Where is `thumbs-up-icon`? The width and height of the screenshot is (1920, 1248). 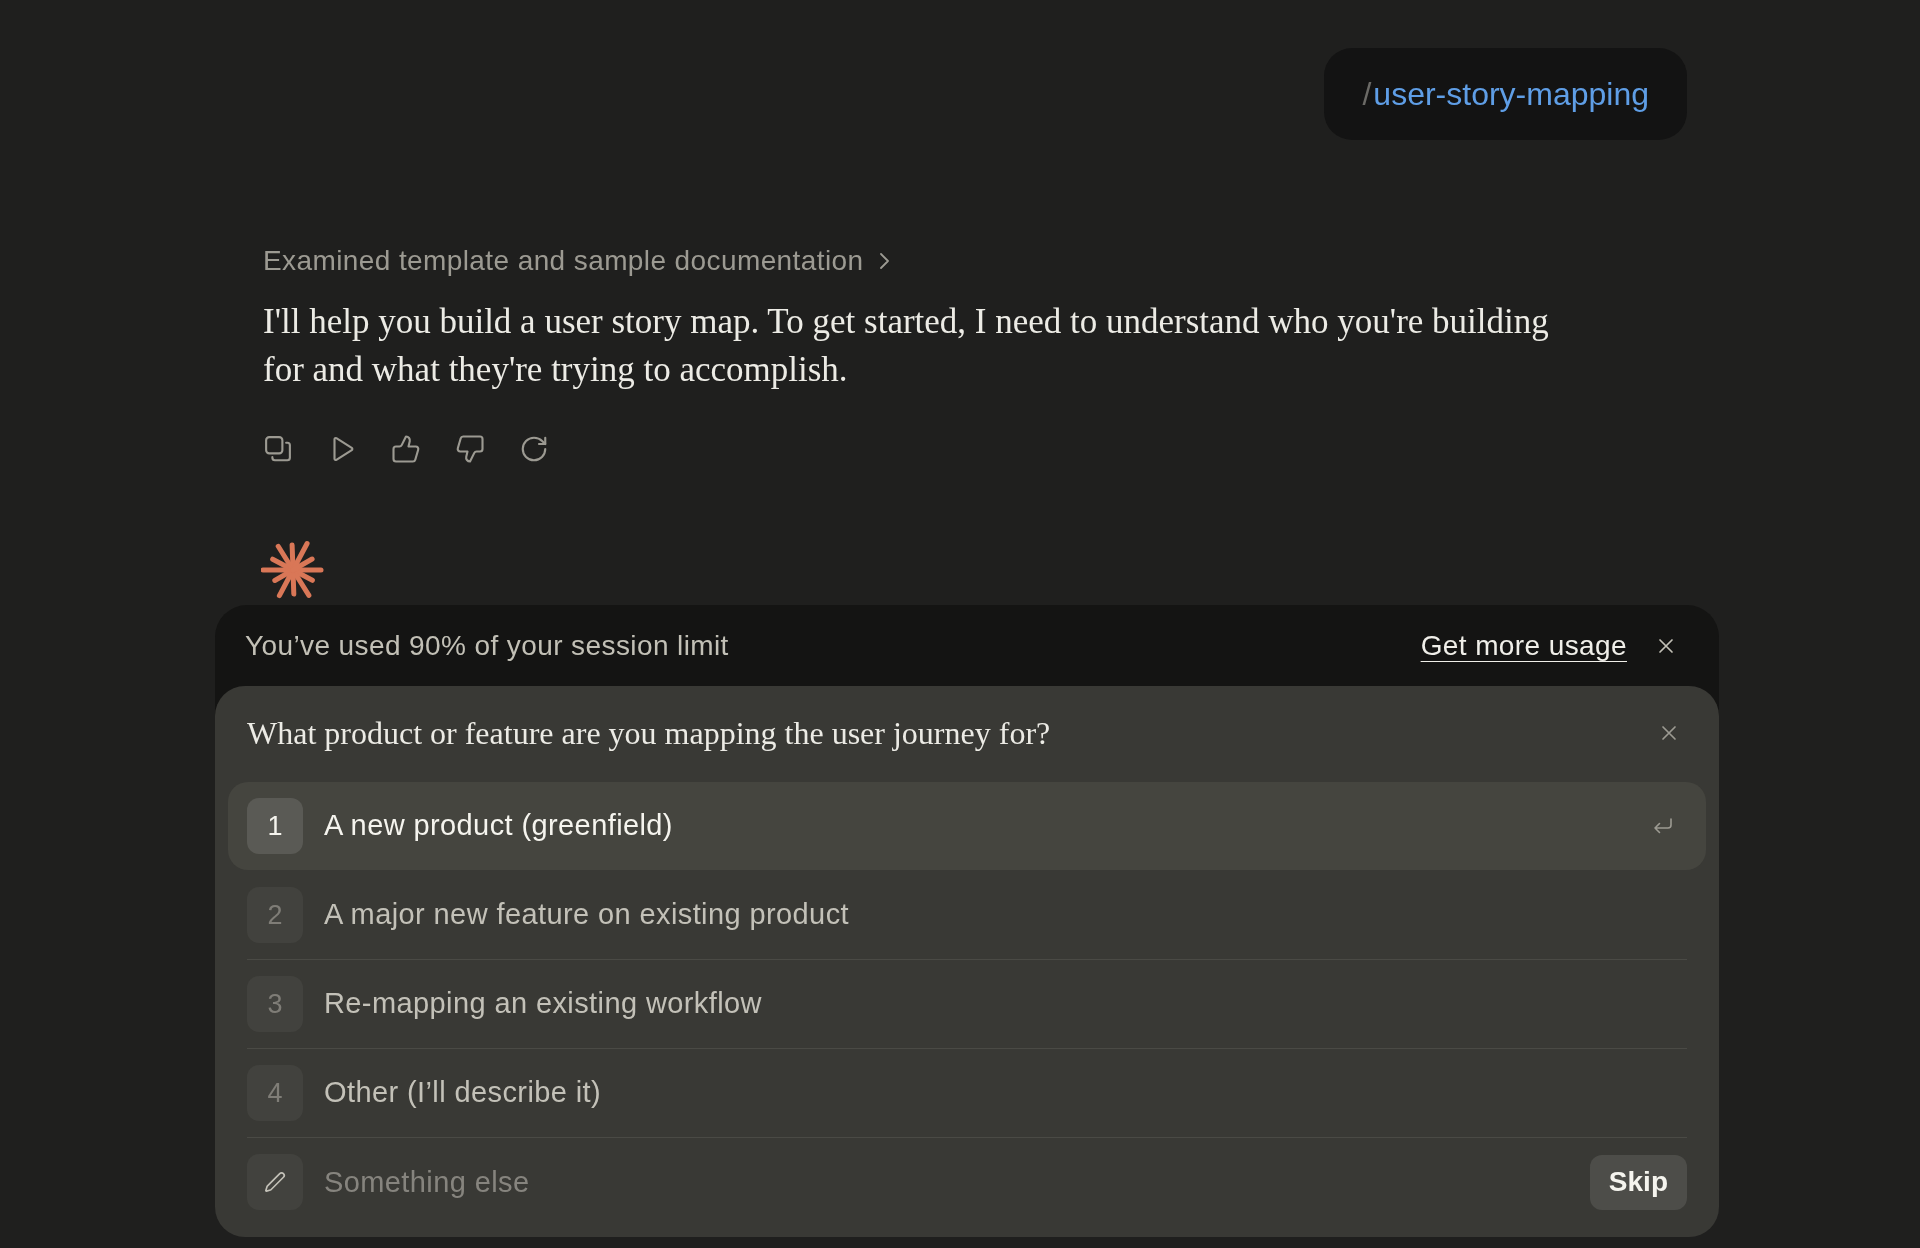 thumbs-up-icon is located at coordinates (406, 449).